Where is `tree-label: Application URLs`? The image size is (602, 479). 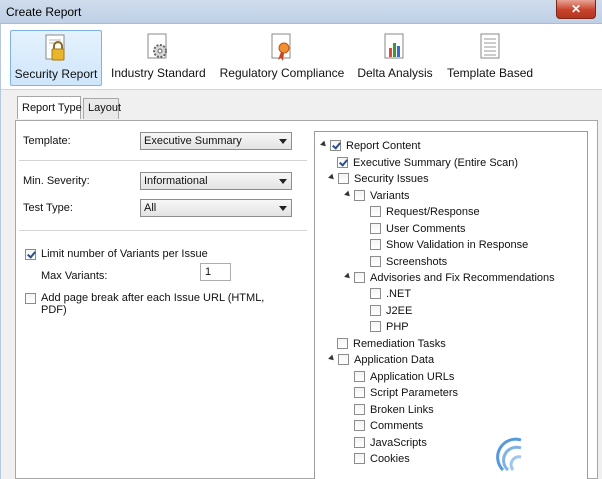 tree-label: Application URLs is located at coordinates (412, 377).